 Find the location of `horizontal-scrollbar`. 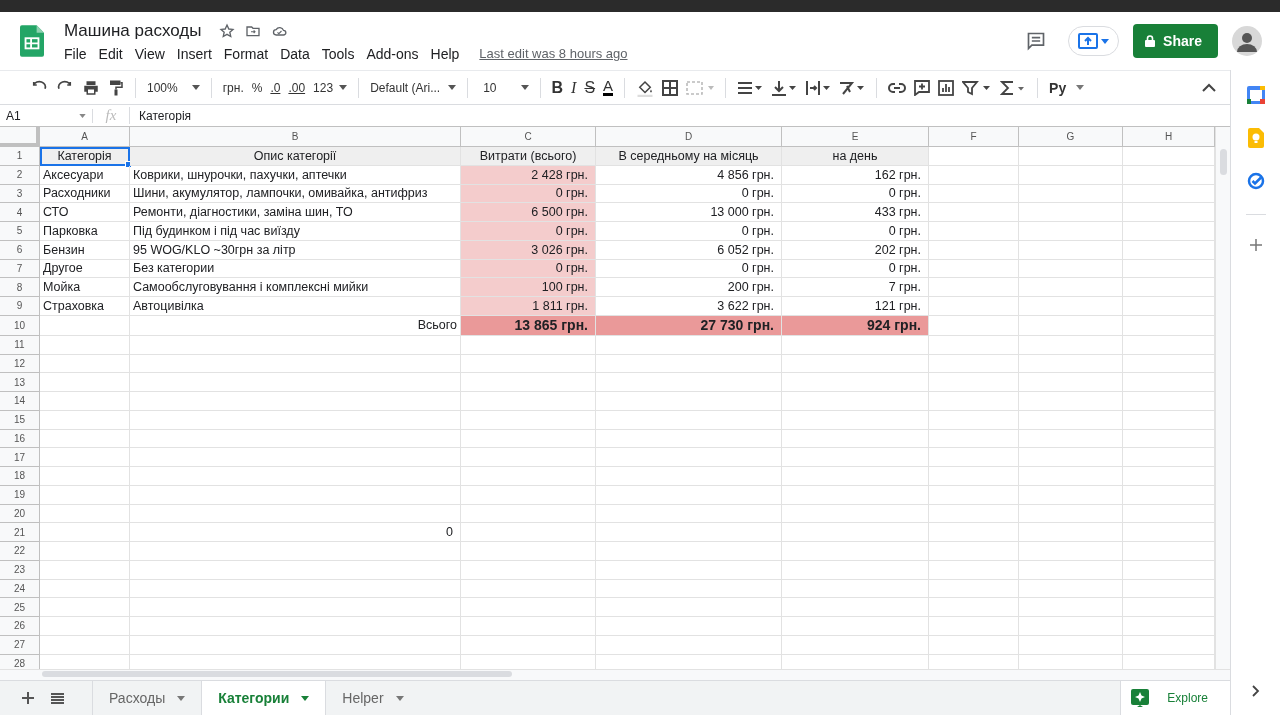

horizontal-scrollbar is located at coordinates (615, 674).